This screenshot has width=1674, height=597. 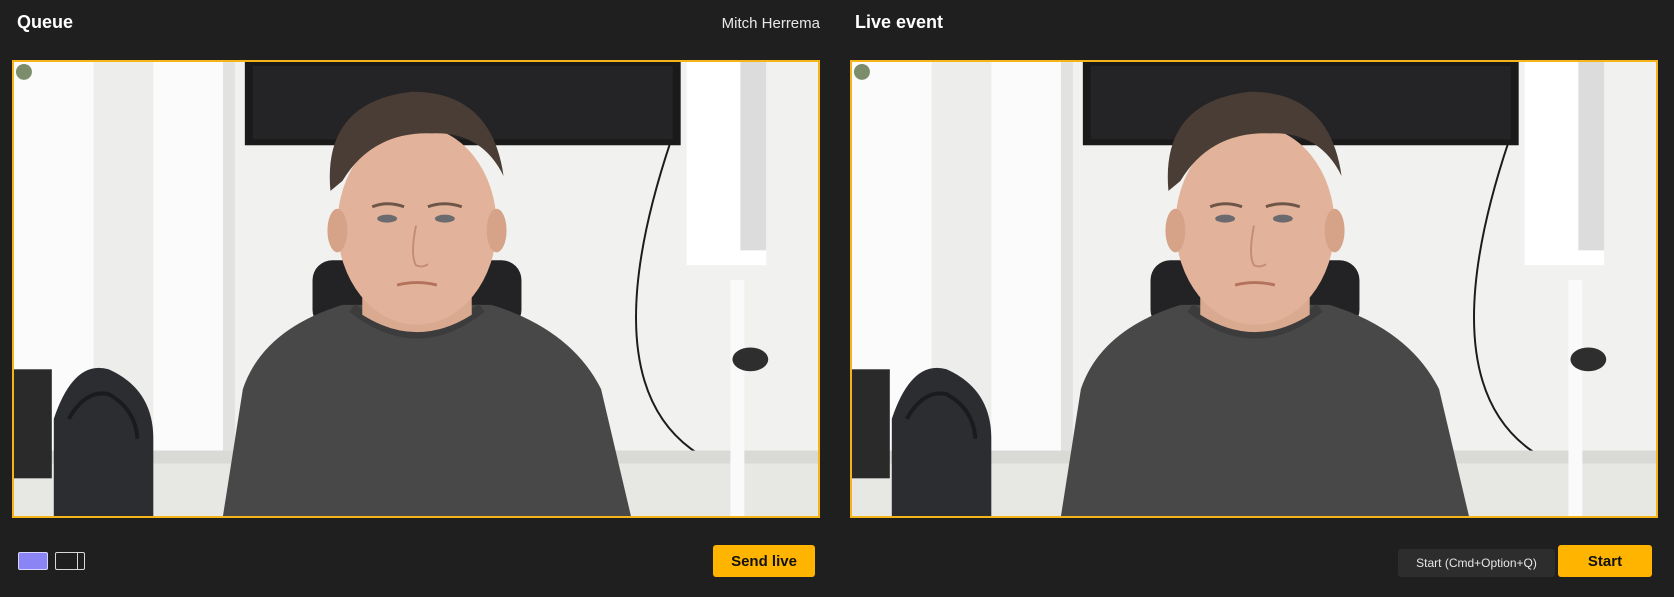 I want to click on queue-title: Queue, so click(x=45, y=22).